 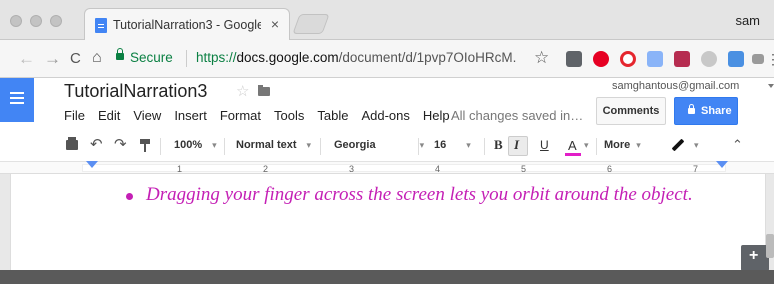 I want to click on menu-addons: Add-ons, so click(x=385, y=115).